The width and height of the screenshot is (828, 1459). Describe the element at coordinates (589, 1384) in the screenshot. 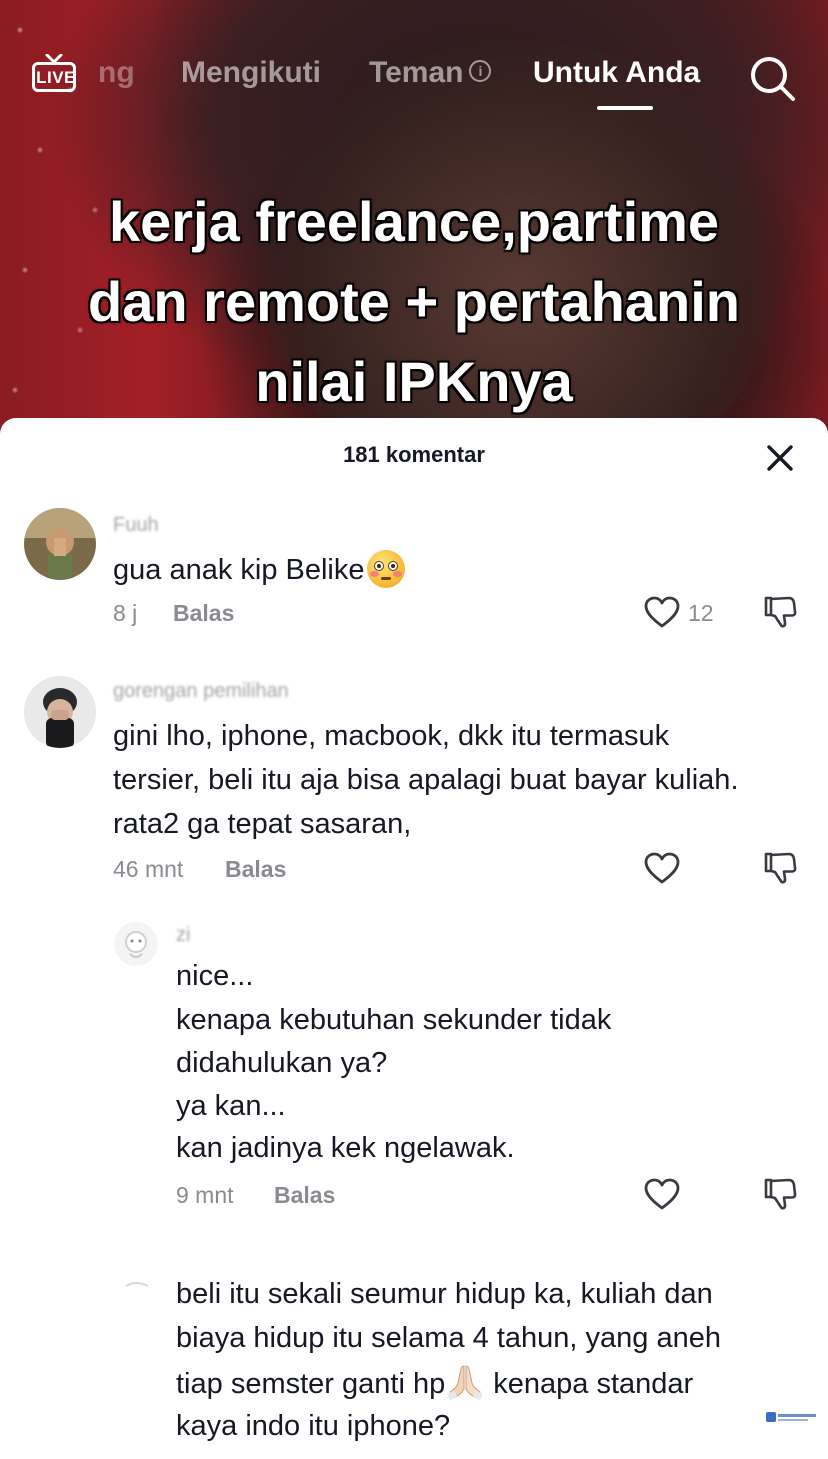

I see `comment-text-segment: kenapa standar` at that location.